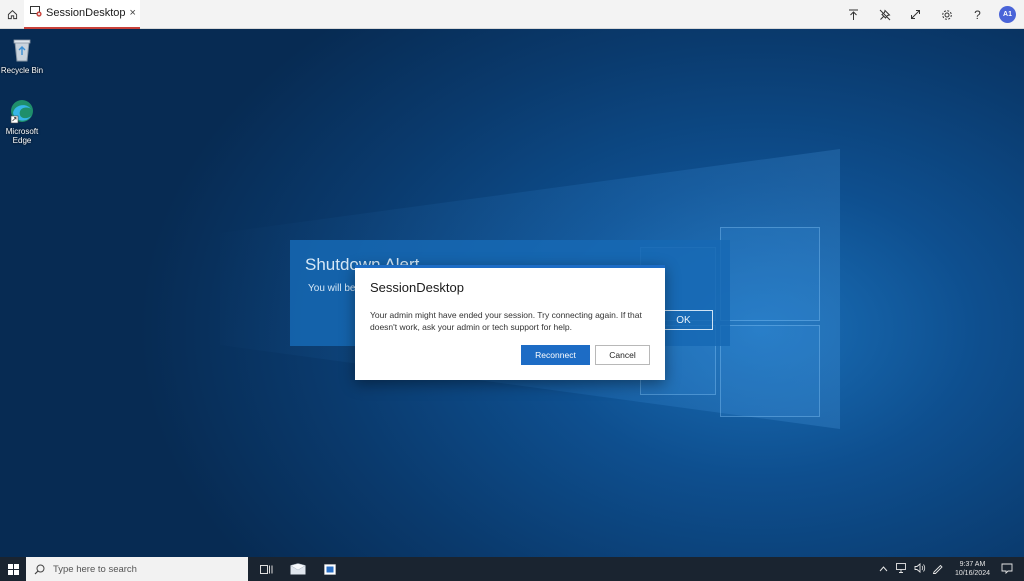  What do you see at coordinates (22, 136) in the screenshot?
I see `desktop-icon-label: Microsoft Edge` at bounding box center [22, 136].